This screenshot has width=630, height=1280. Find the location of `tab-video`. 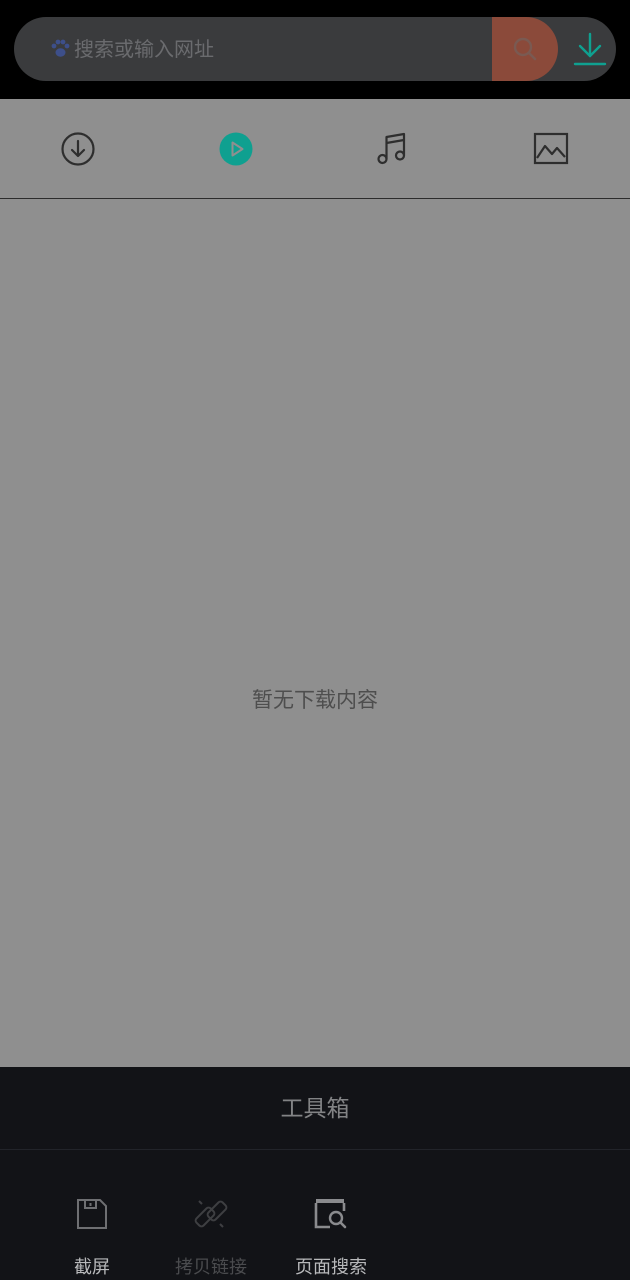

tab-video is located at coordinates (236, 148).